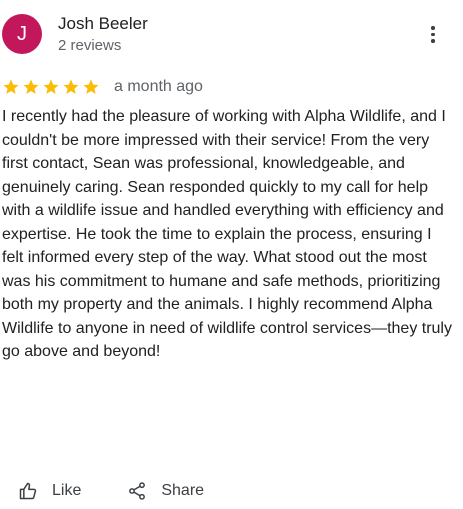  What do you see at coordinates (137, 491) in the screenshot?
I see `share-icon` at bounding box center [137, 491].